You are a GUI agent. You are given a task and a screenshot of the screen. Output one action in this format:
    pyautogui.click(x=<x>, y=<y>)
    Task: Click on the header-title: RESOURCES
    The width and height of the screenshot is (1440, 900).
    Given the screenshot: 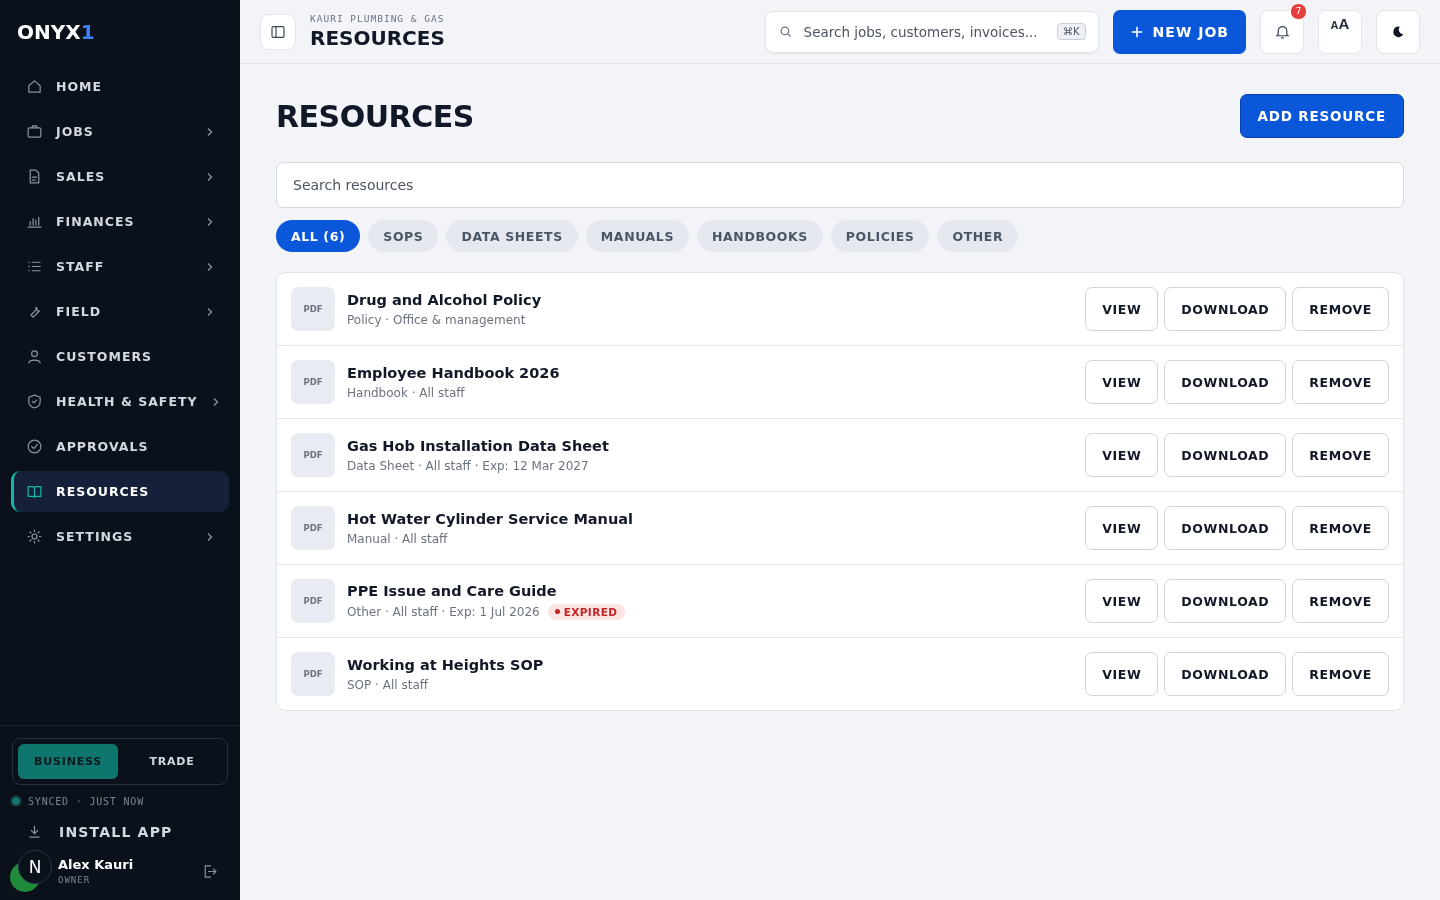 What is the action you would take?
    pyautogui.click(x=378, y=38)
    